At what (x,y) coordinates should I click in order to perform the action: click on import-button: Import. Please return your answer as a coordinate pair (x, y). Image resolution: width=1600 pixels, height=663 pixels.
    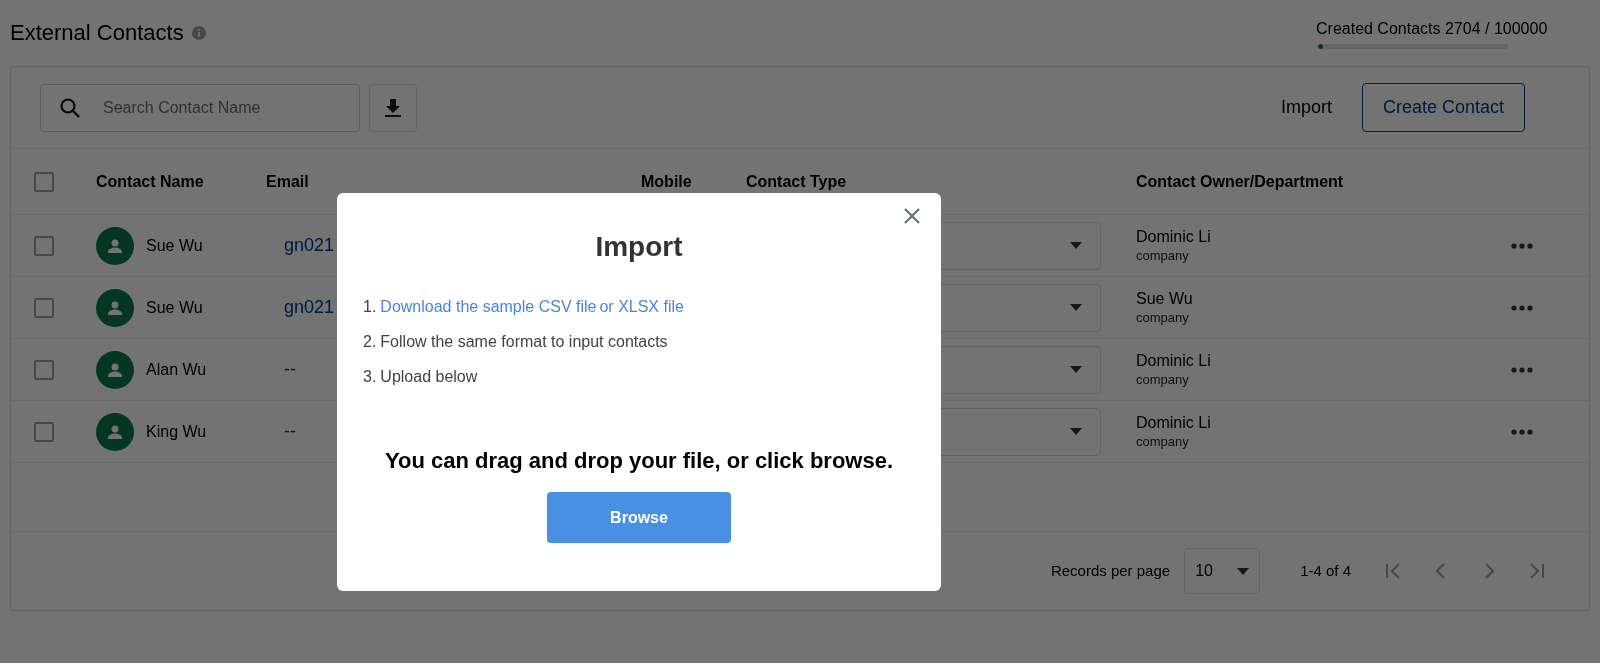
    Looking at the image, I should click on (1306, 107).